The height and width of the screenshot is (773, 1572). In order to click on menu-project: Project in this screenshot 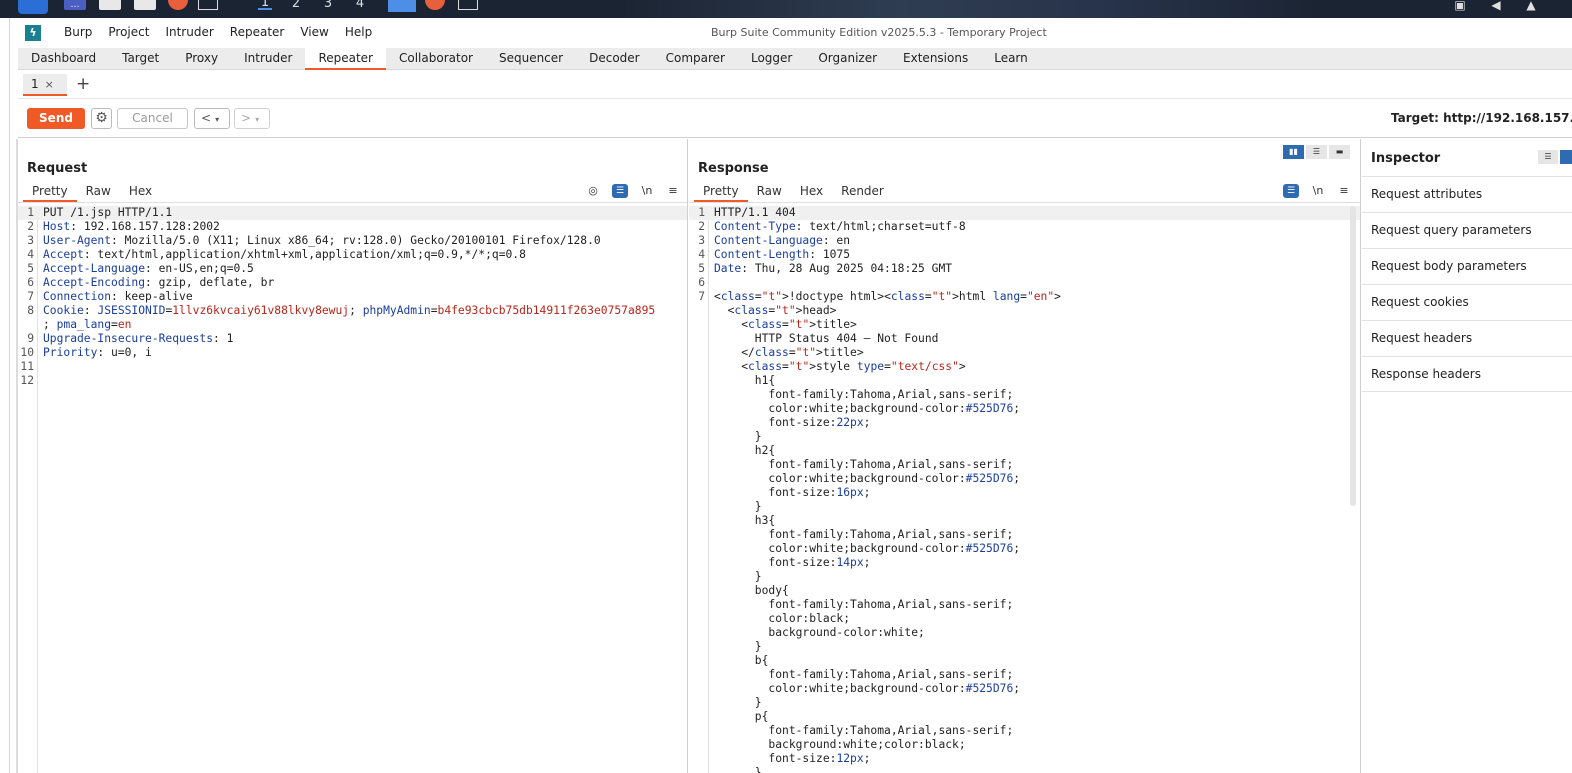, I will do `click(128, 33)`.